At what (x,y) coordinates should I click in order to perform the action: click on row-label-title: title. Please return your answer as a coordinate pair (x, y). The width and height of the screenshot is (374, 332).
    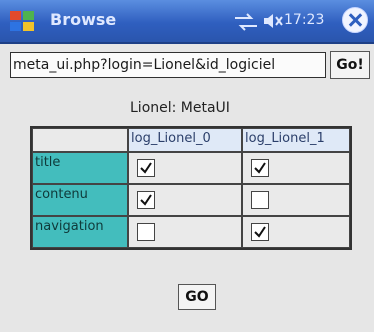
    Looking at the image, I should click on (80, 168).